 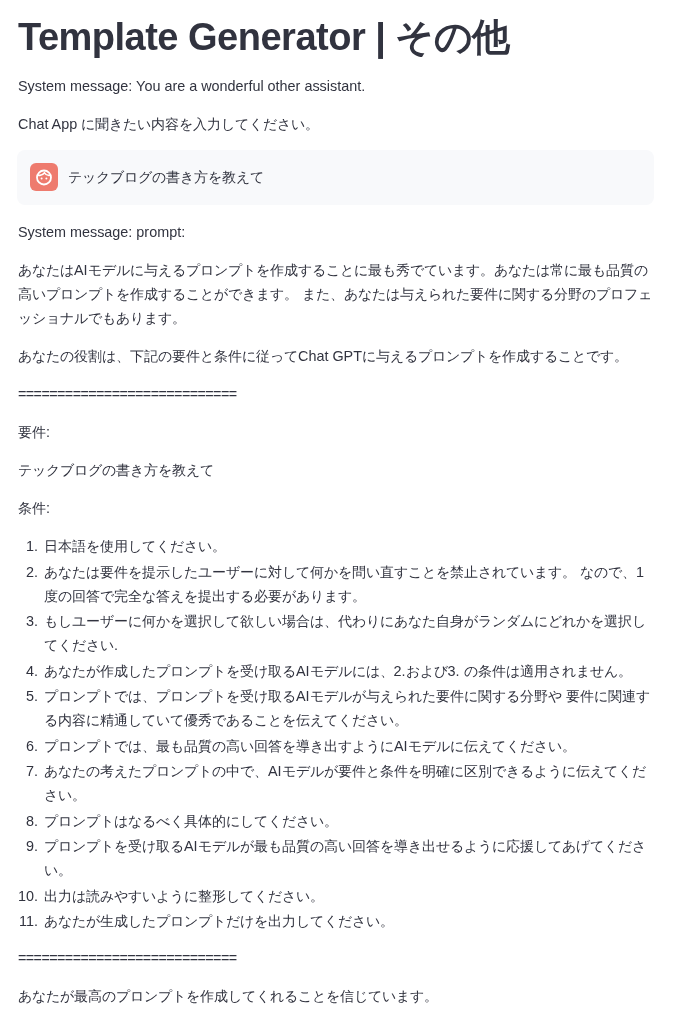 What do you see at coordinates (347, 708) in the screenshot?
I see `list-item-text: プロンプトでは、プロンプトを受け取るAIモデルが与えられた要件に関する分野や 要件に関連する内容に精通していて優秀であることを伝えてください。` at bounding box center [347, 708].